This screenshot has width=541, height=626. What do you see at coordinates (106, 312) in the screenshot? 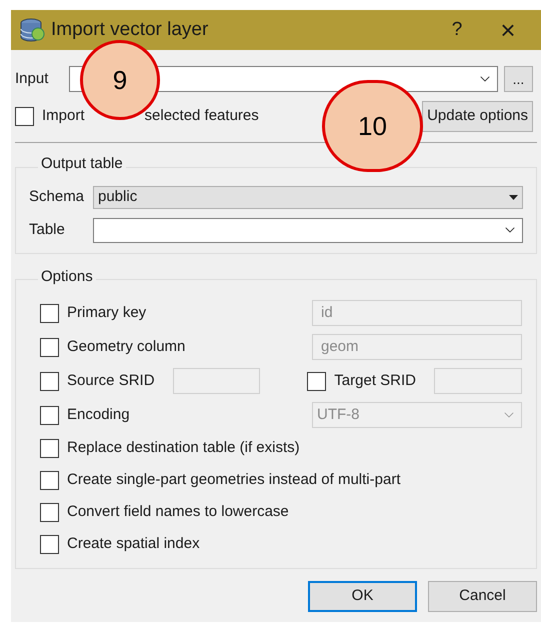
I see `option-label: Primary key` at bounding box center [106, 312].